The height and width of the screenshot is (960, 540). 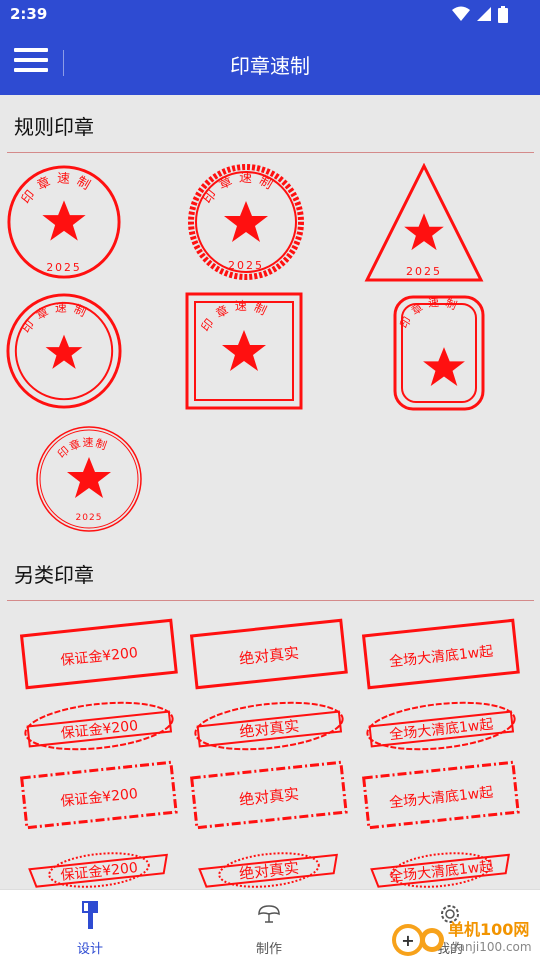 I want to click on watermark-url: danji100.com, so click(x=491, y=947).